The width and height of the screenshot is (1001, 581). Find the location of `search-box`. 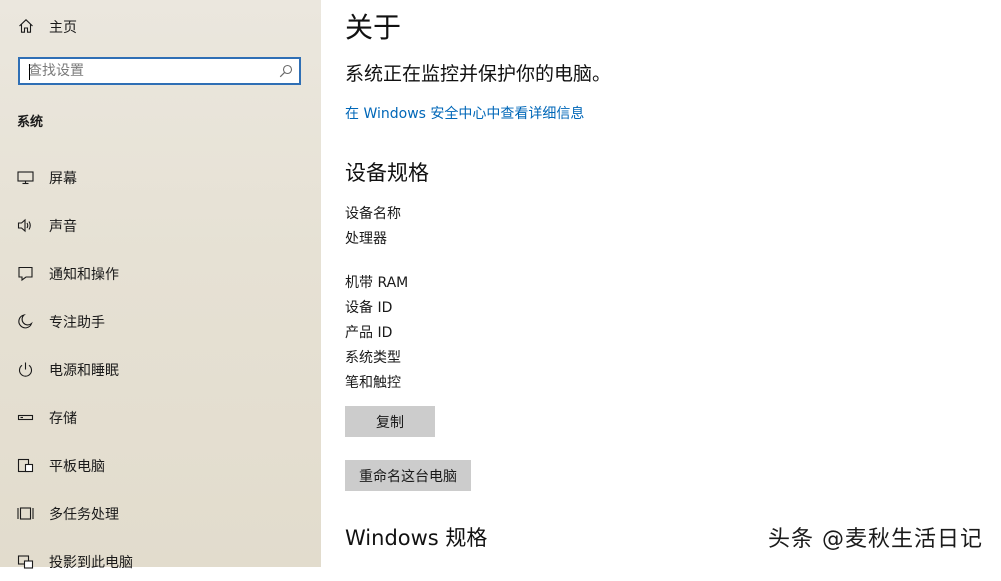

search-box is located at coordinates (159, 71).